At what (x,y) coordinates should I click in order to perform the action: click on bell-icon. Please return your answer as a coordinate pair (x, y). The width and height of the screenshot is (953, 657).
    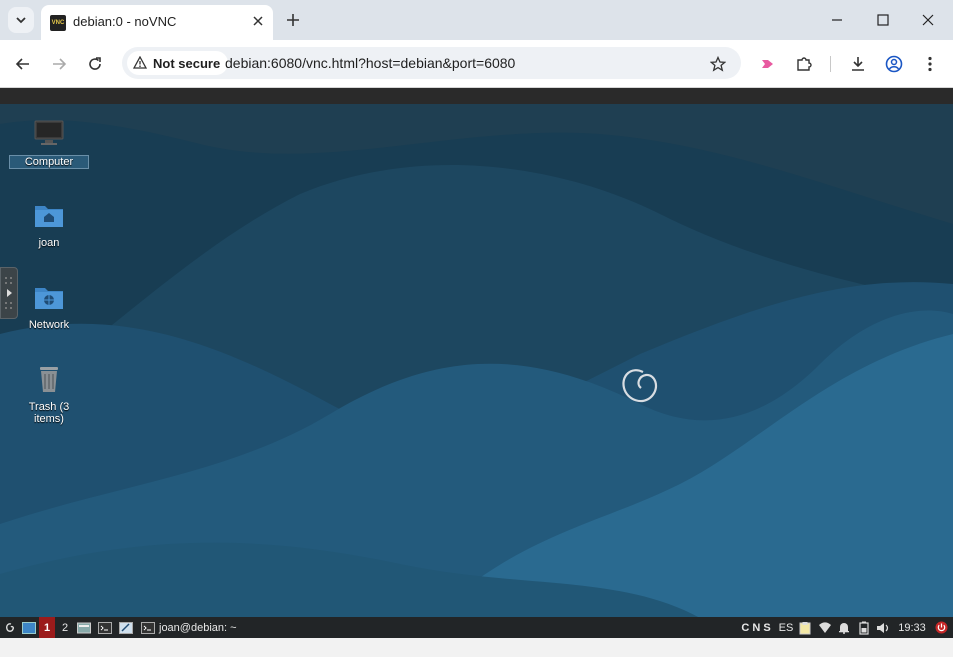
    Looking at the image, I should click on (844, 628).